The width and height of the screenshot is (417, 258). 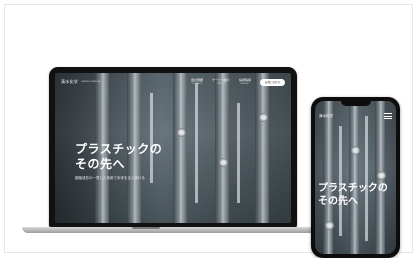 I want to click on contact-button: お問い合わせ, so click(x=272, y=82).